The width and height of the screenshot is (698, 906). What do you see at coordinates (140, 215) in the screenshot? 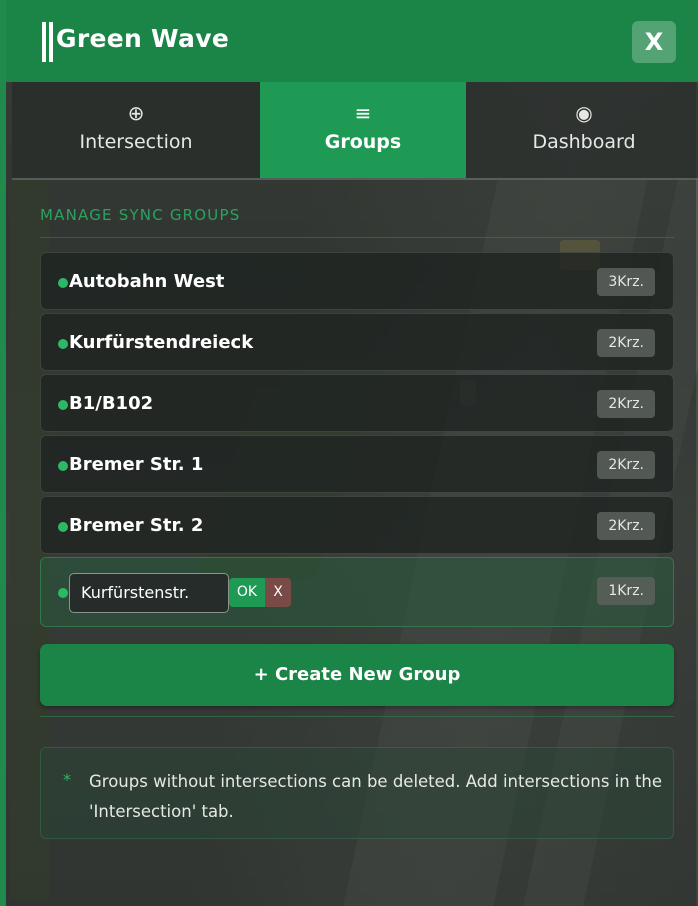
I see `section-title: MANAGE SYNC GROUPS` at bounding box center [140, 215].